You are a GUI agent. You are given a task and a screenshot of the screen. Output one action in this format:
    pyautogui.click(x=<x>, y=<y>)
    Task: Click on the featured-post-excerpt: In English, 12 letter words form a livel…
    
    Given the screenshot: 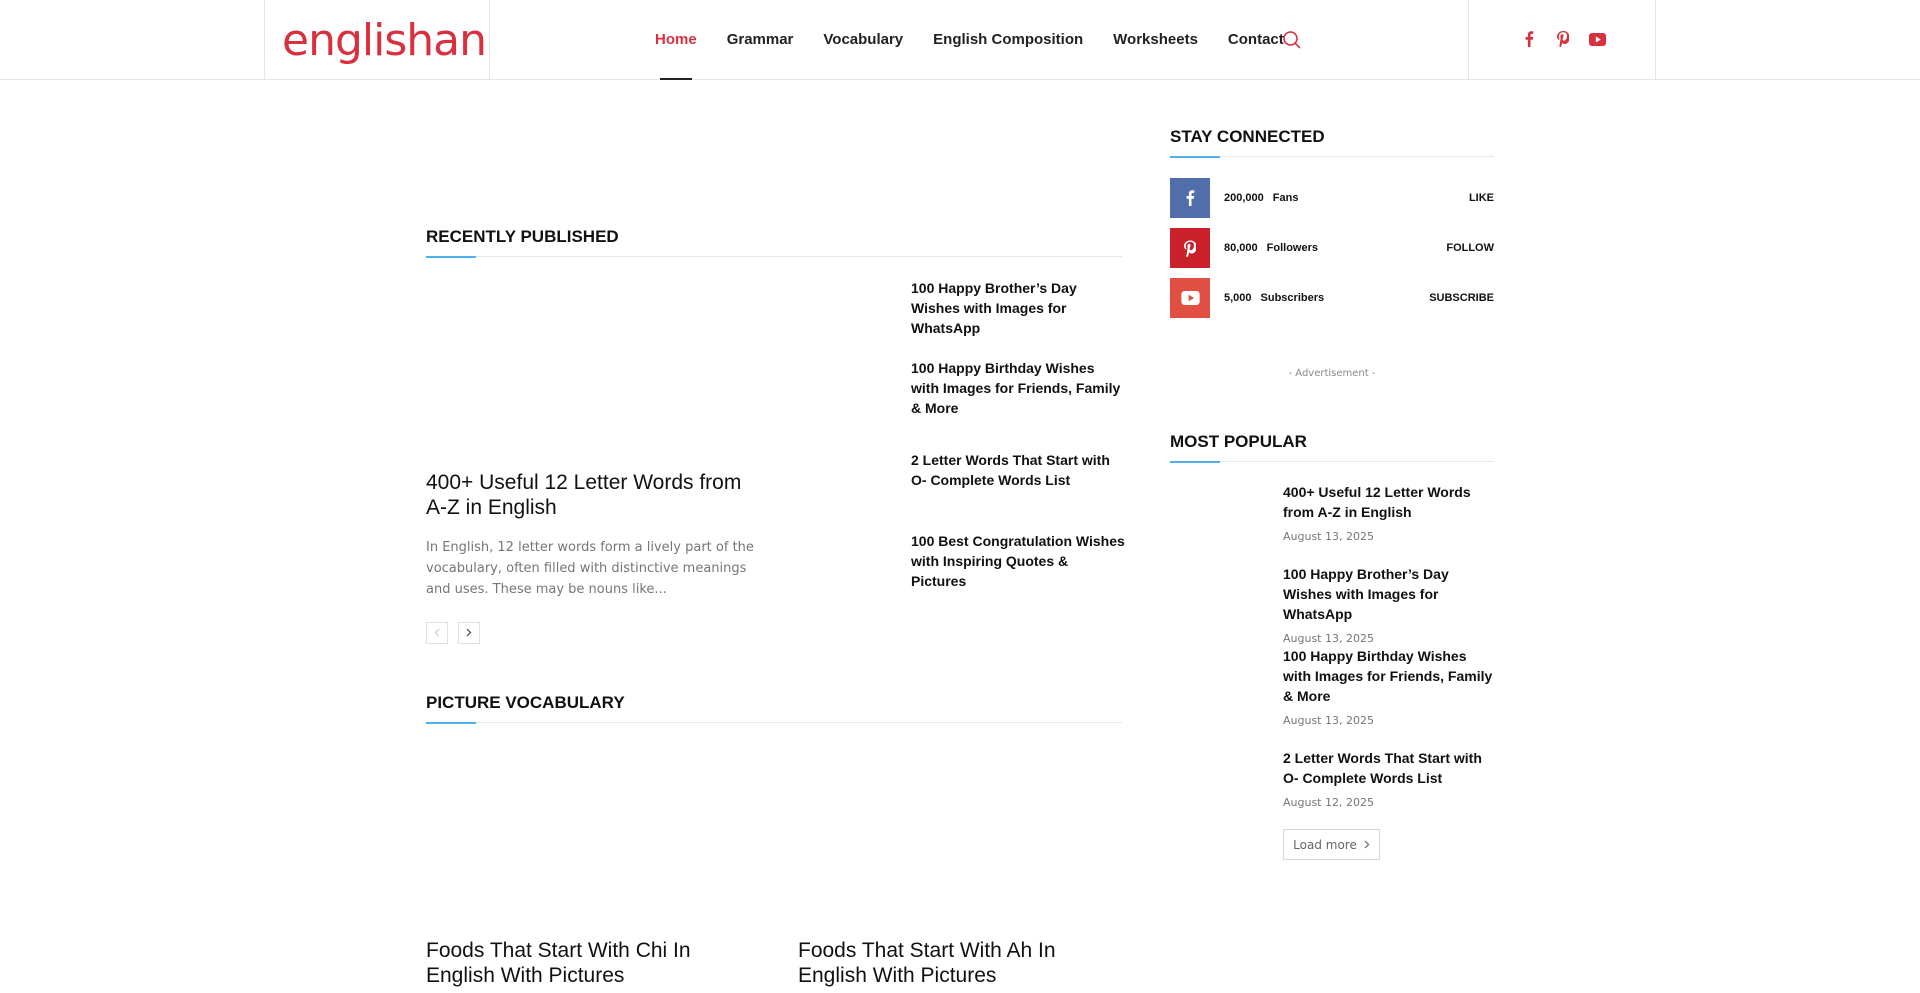 What is the action you would take?
    pyautogui.click(x=590, y=568)
    